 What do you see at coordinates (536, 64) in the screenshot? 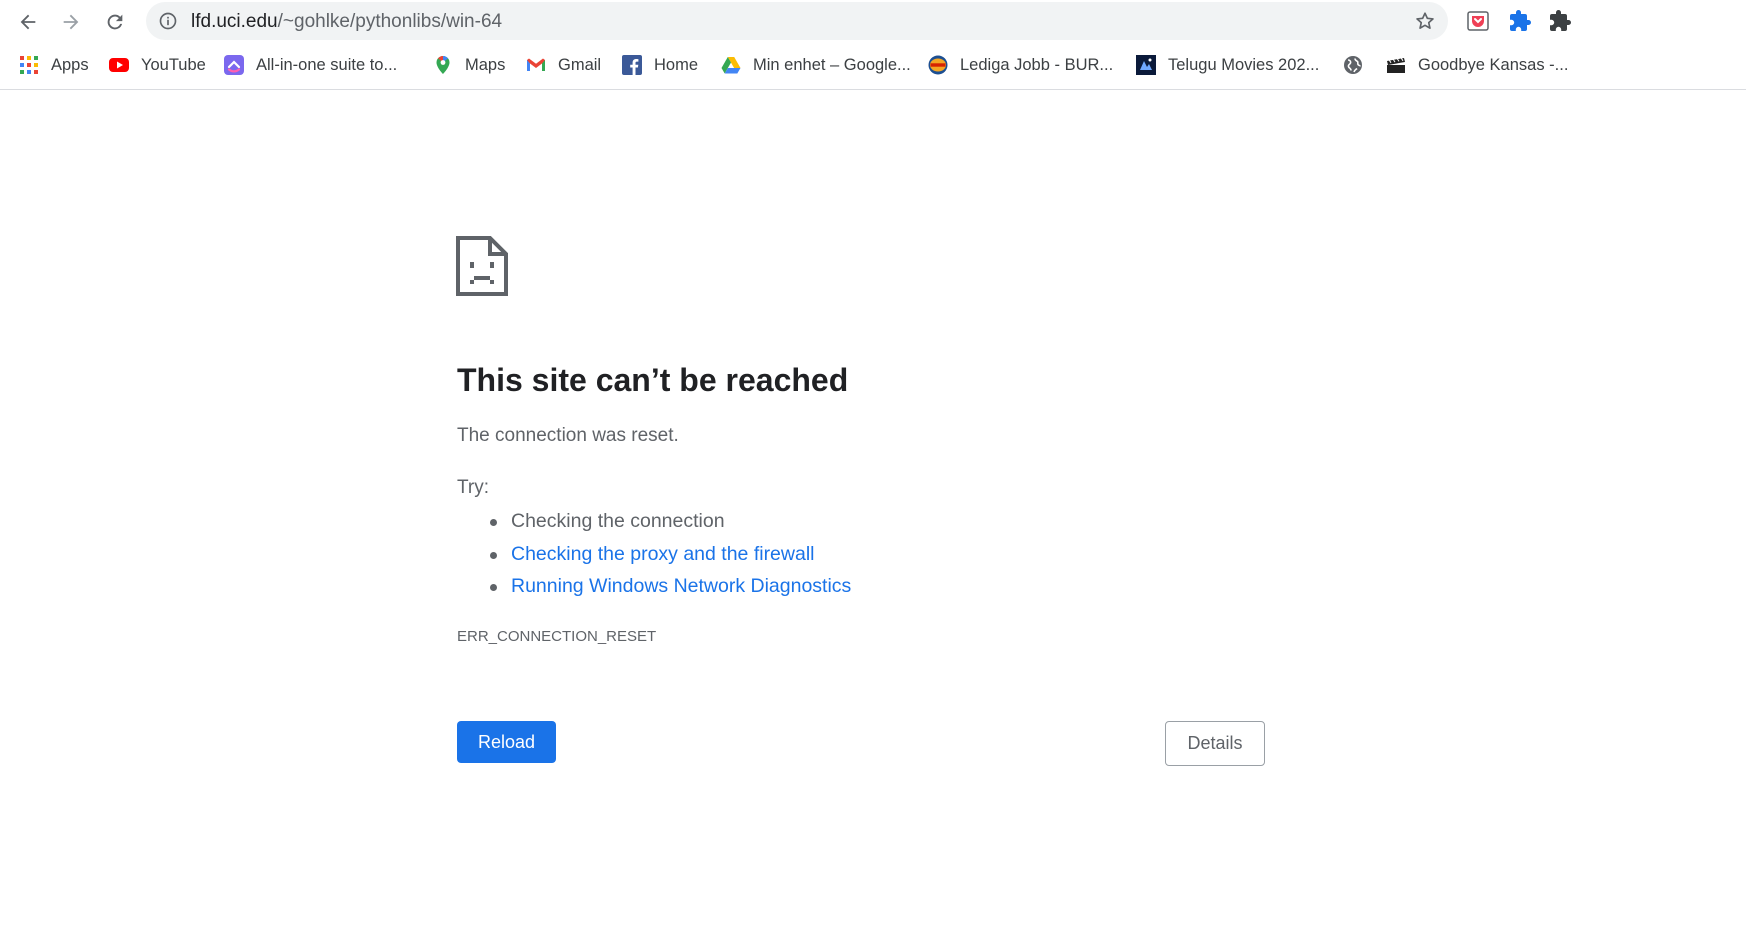
I see `gmail-icon` at bounding box center [536, 64].